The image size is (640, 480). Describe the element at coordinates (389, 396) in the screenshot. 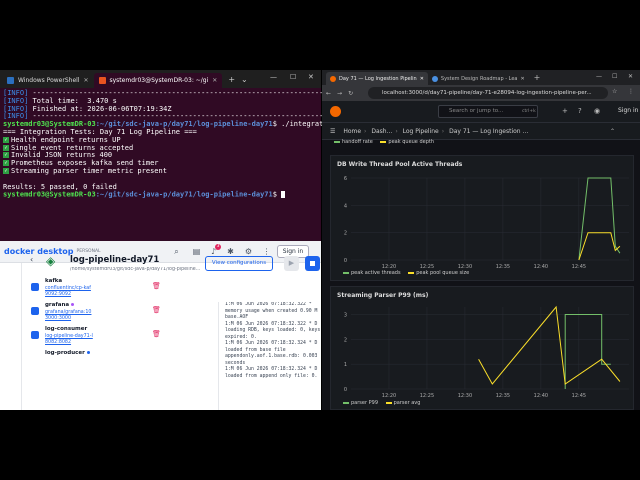

I see `x-tick-label: 12:20` at that location.